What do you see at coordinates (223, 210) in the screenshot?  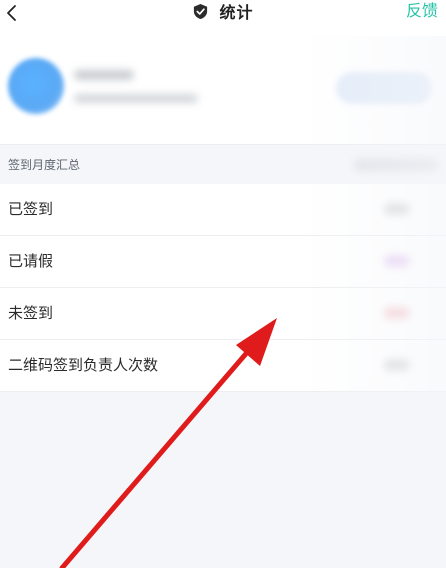 I see `stat-row-signed-in: 已签到` at bounding box center [223, 210].